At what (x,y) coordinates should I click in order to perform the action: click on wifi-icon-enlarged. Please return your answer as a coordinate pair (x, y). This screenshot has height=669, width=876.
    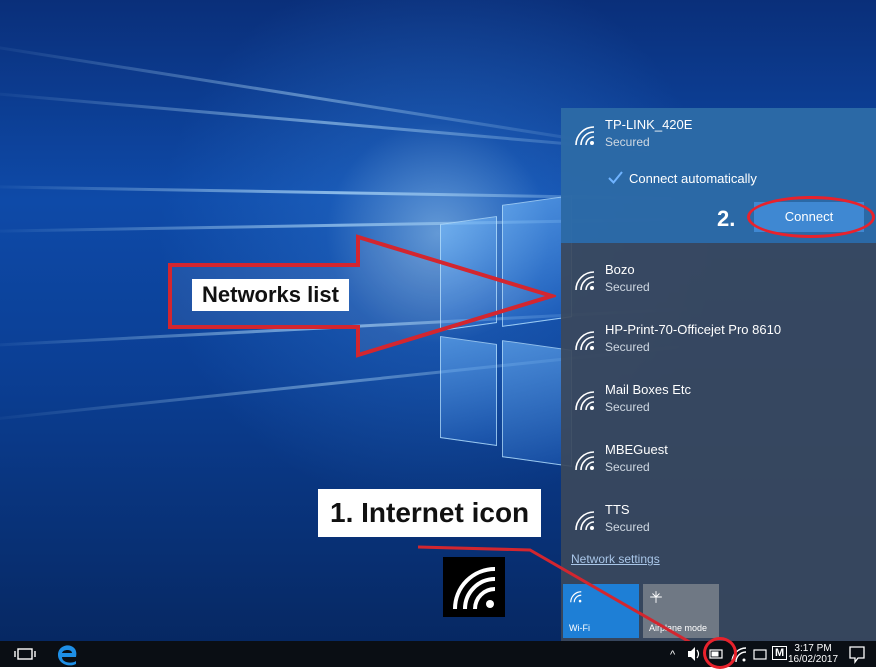
    Looking at the image, I should click on (474, 587).